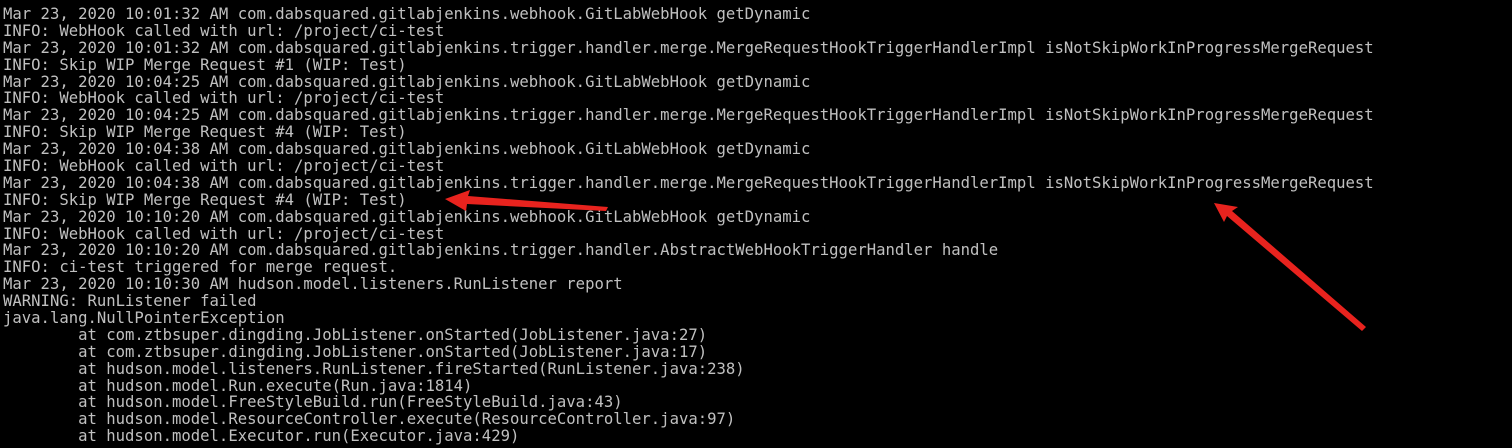 The width and height of the screenshot is (1512, 448). Describe the element at coordinates (130, 301) in the screenshot. I see `log-line: WARNING: RunListener failed` at that location.